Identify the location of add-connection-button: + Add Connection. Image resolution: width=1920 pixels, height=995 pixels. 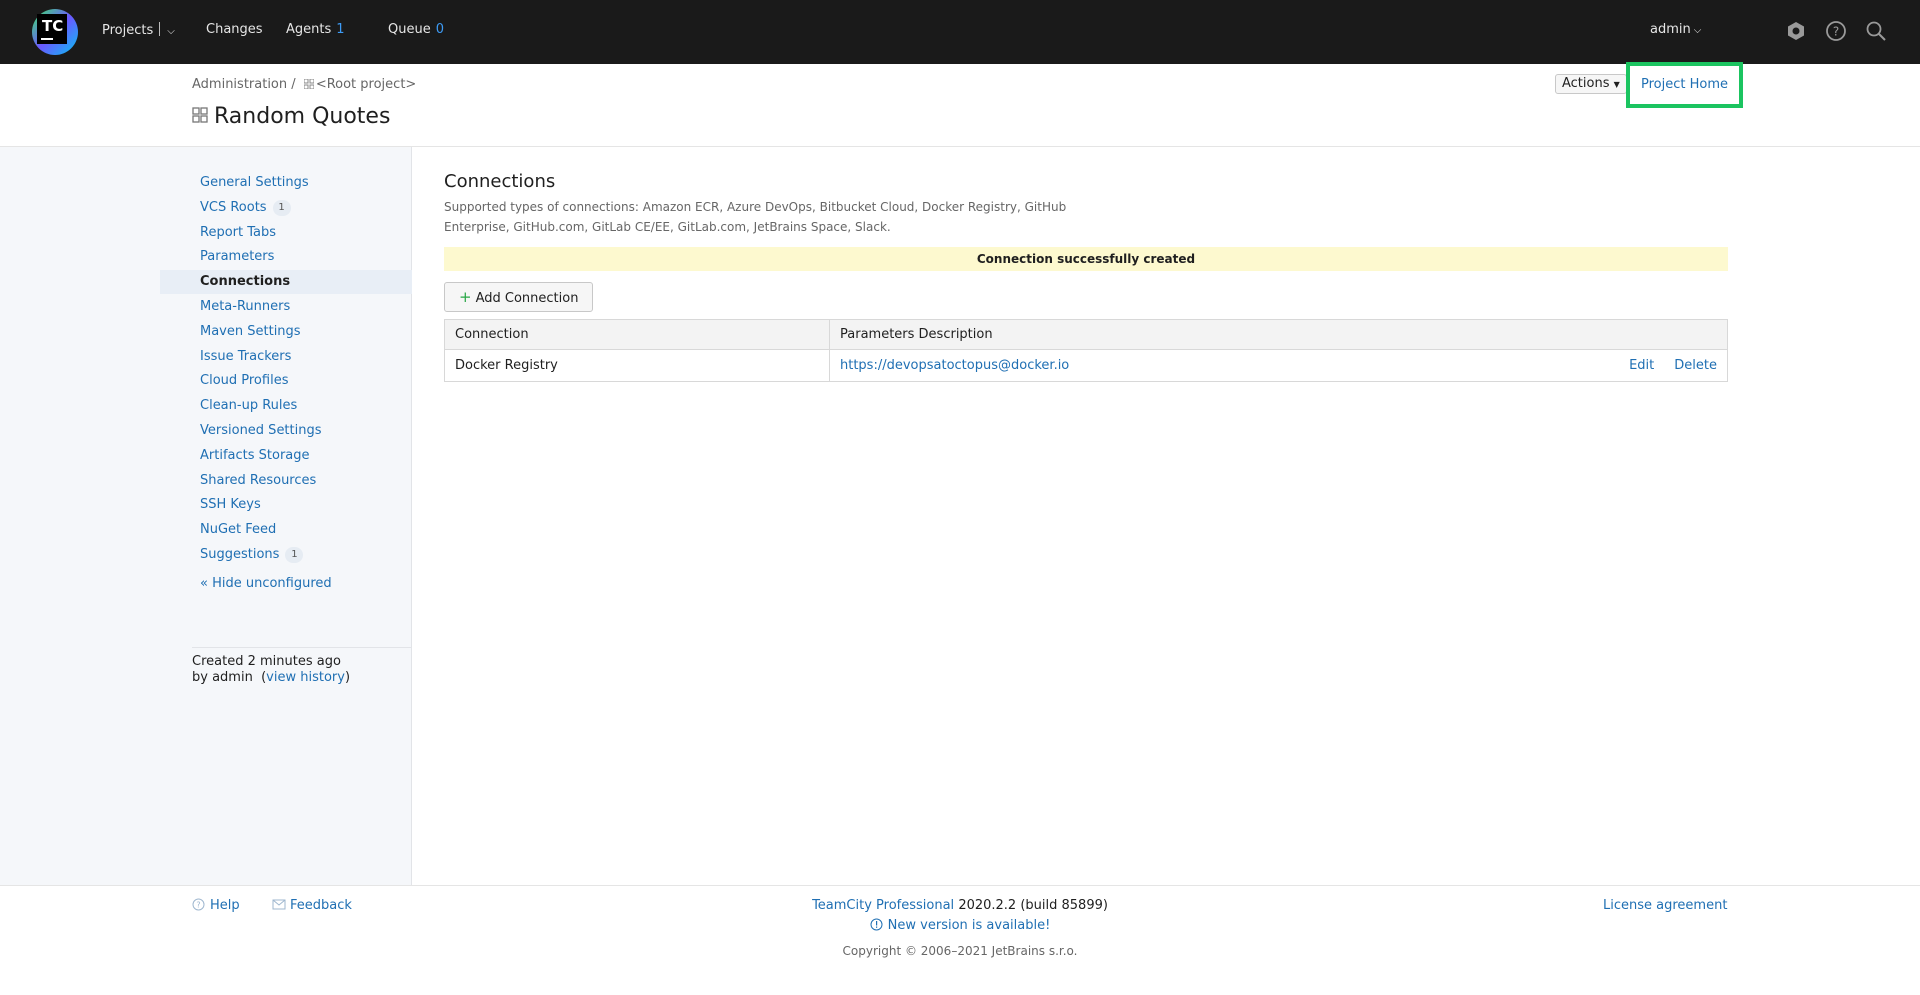
(519, 297).